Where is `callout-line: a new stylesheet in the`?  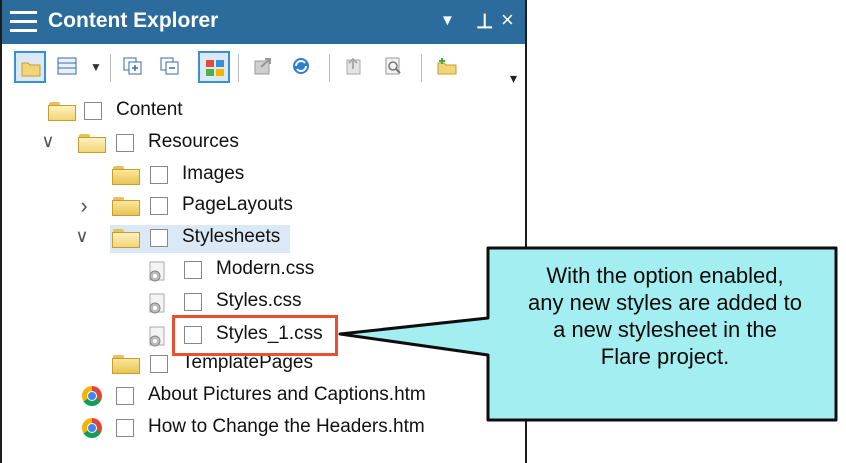
callout-line: a new stylesheet in the is located at coordinates (665, 329).